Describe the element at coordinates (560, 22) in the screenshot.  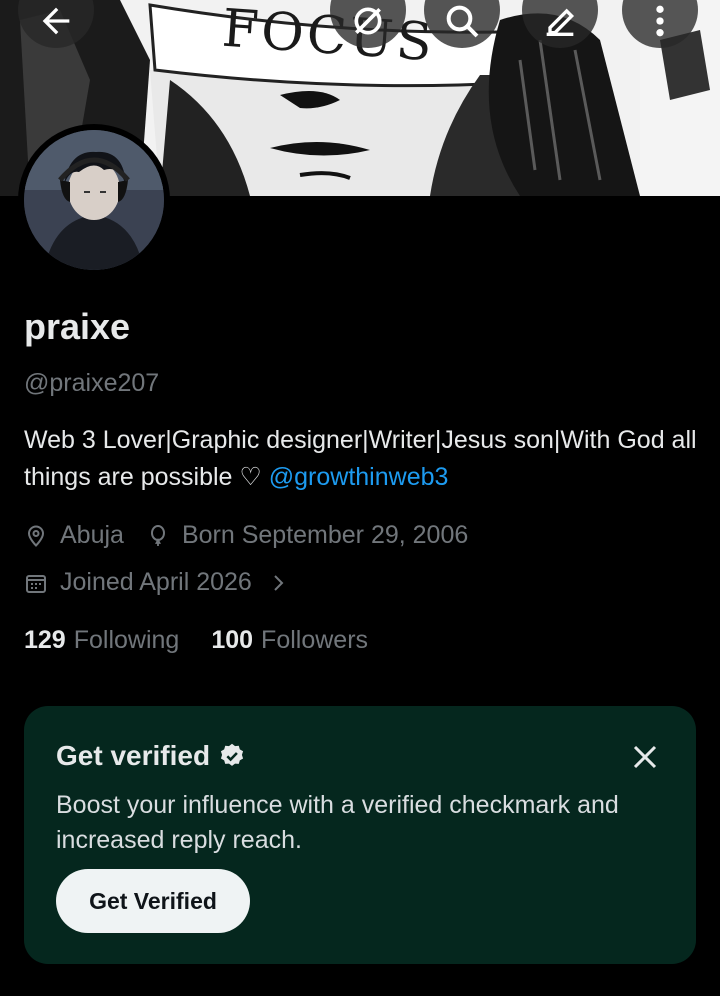
I see `edit-icon` at that location.